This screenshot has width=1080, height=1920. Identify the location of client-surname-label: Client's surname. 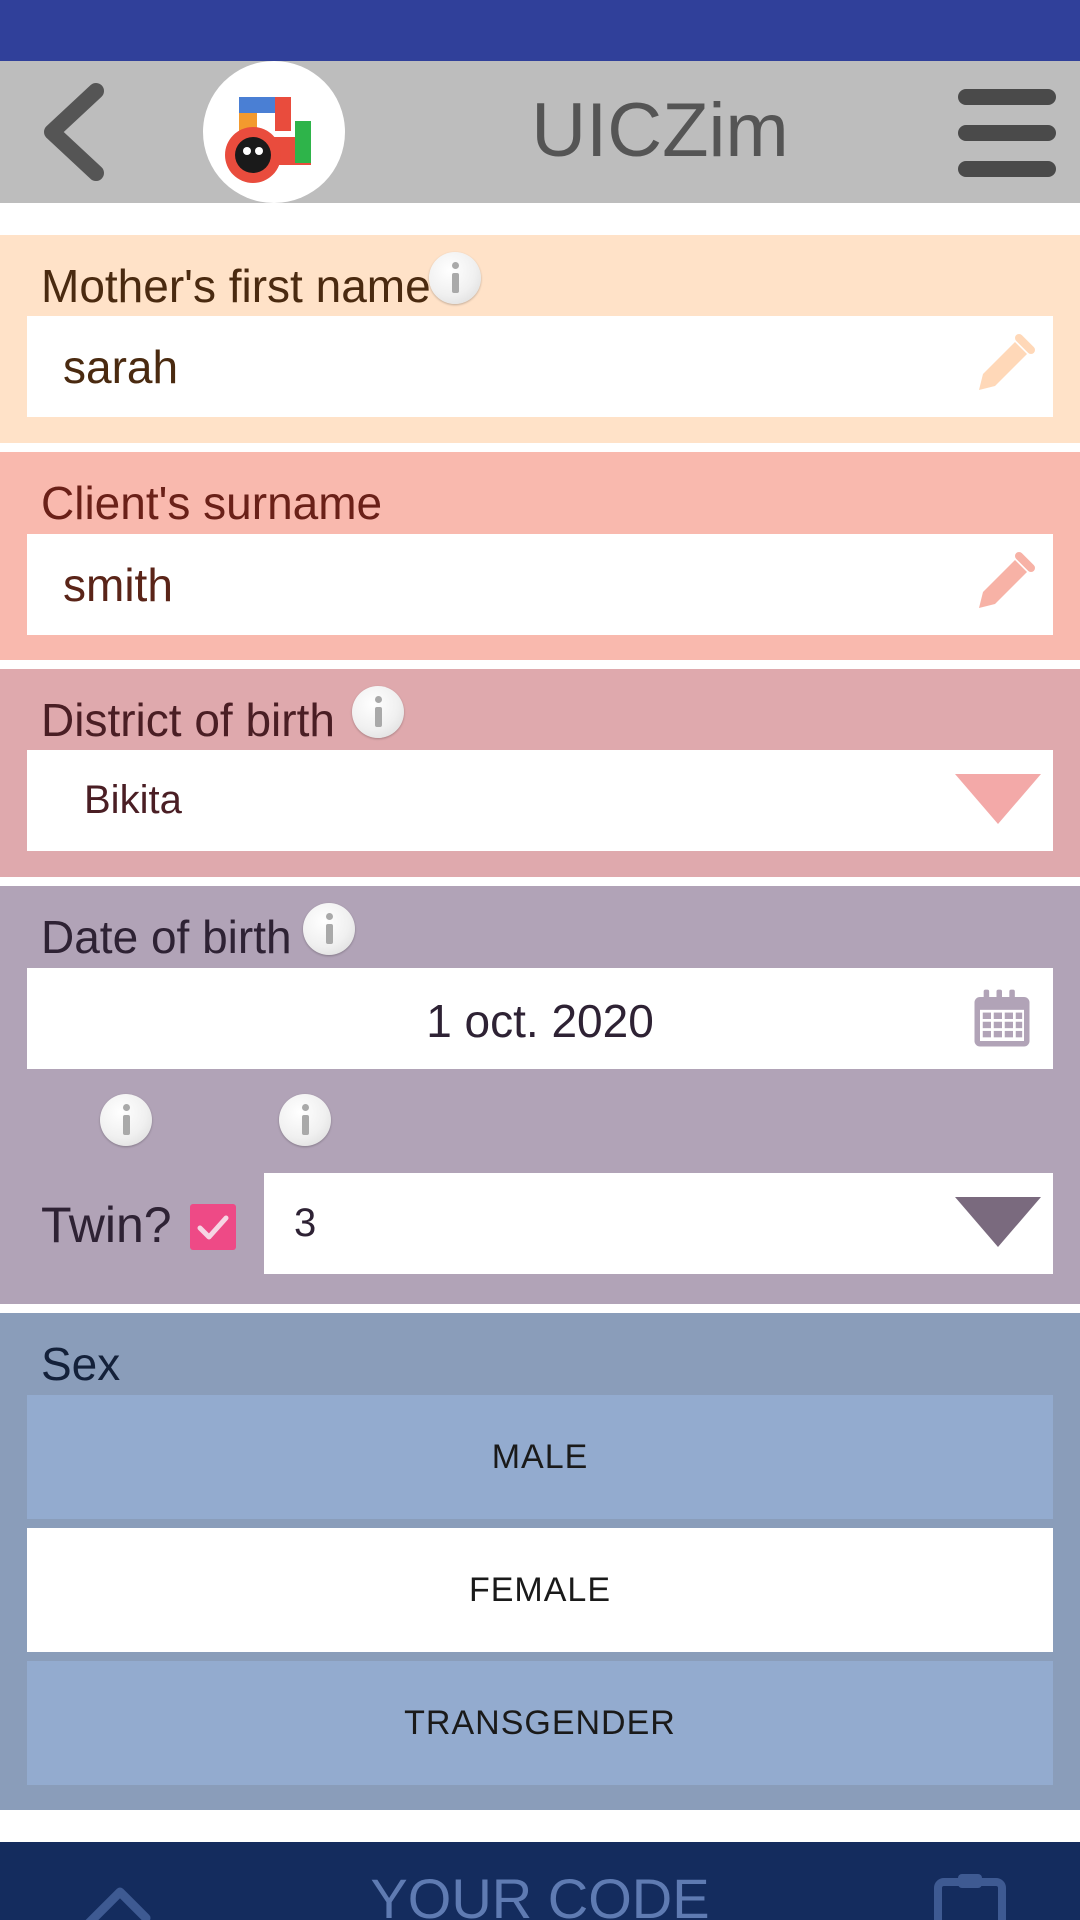
(212, 503).